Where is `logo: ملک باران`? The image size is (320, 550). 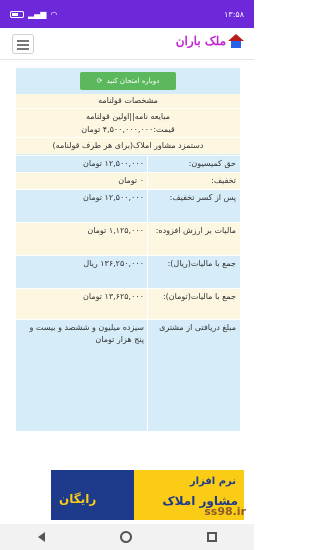 logo: ملک باران is located at coordinates (210, 41).